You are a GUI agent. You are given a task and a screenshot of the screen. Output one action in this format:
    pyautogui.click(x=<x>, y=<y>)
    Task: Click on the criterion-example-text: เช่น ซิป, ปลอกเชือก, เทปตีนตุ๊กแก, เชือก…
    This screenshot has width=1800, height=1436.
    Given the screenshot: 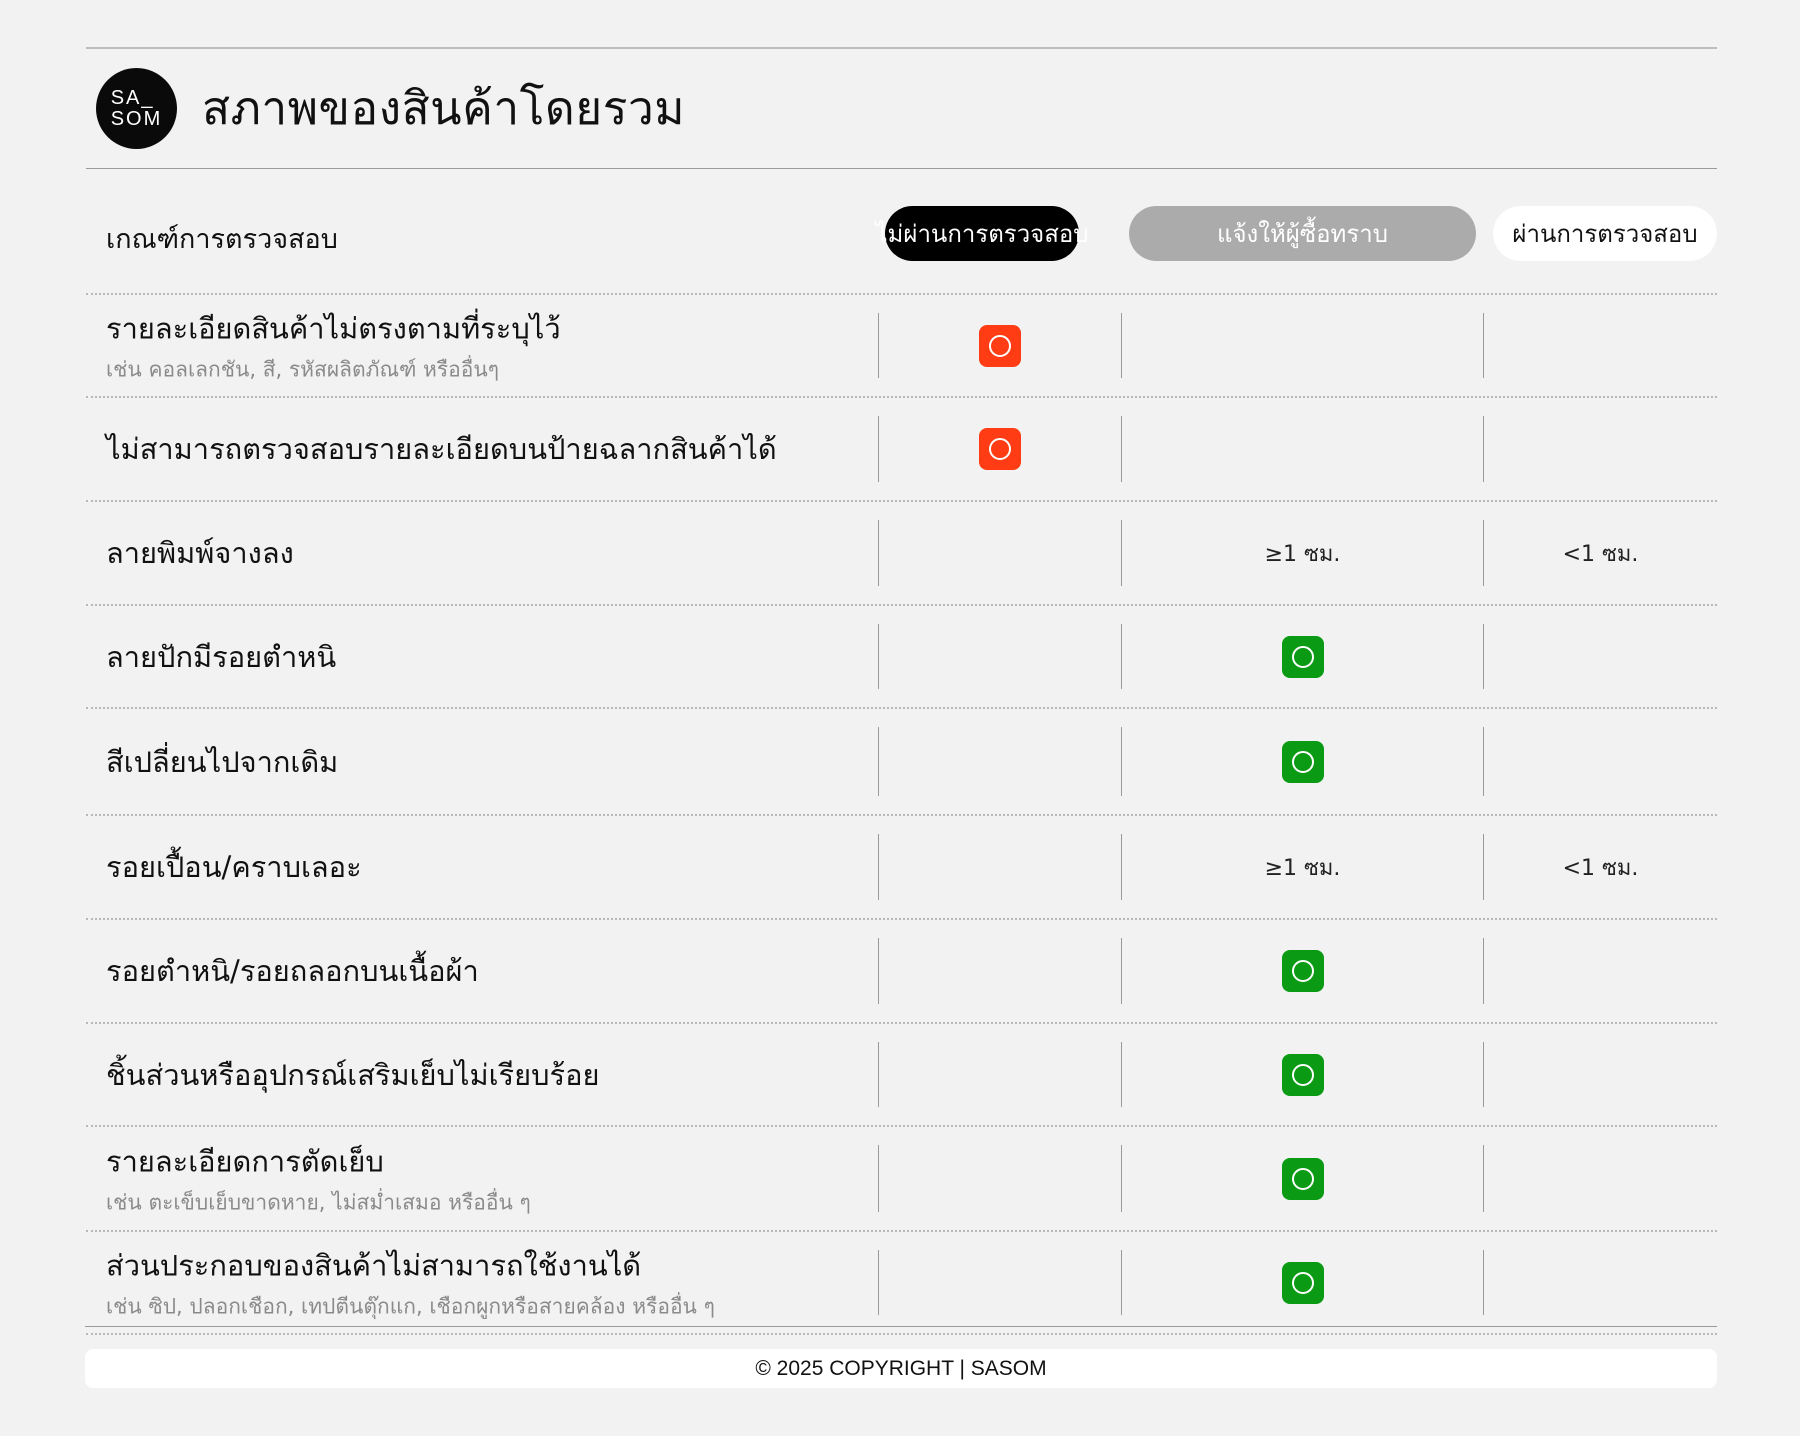 What is the action you would take?
    pyautogui.click(x=410, y=1306)
    